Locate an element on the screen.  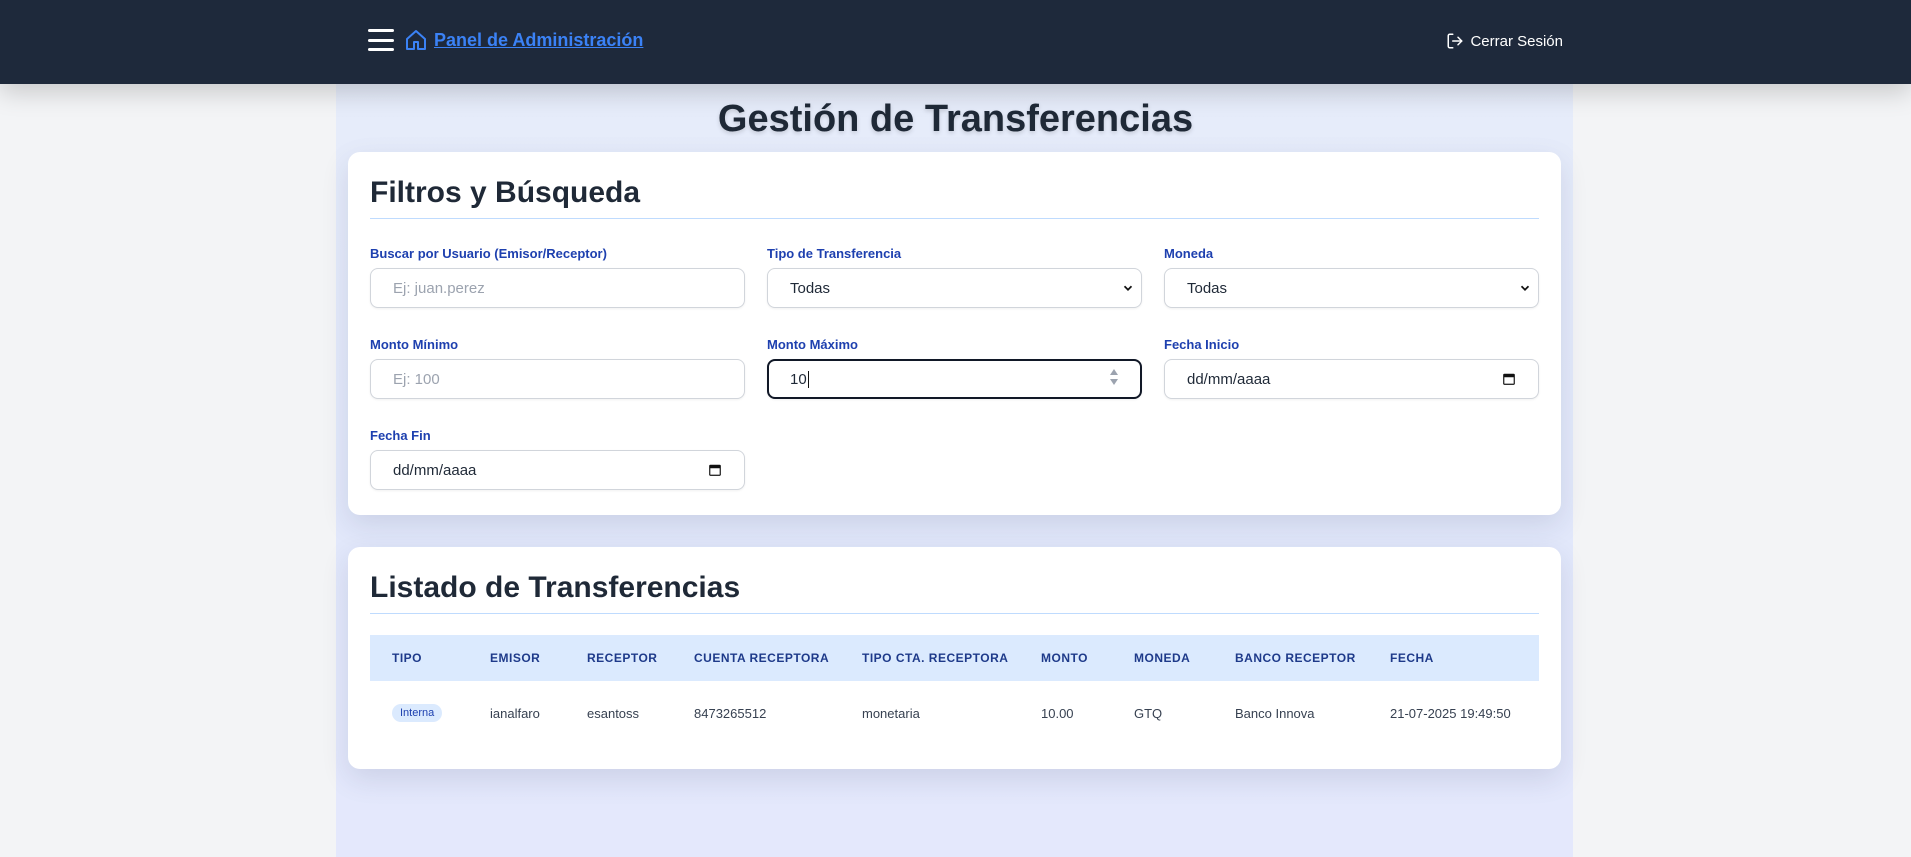
end-date-field: Fecha Fin dd/mm/aaaa is located at coordinates (557, 459).